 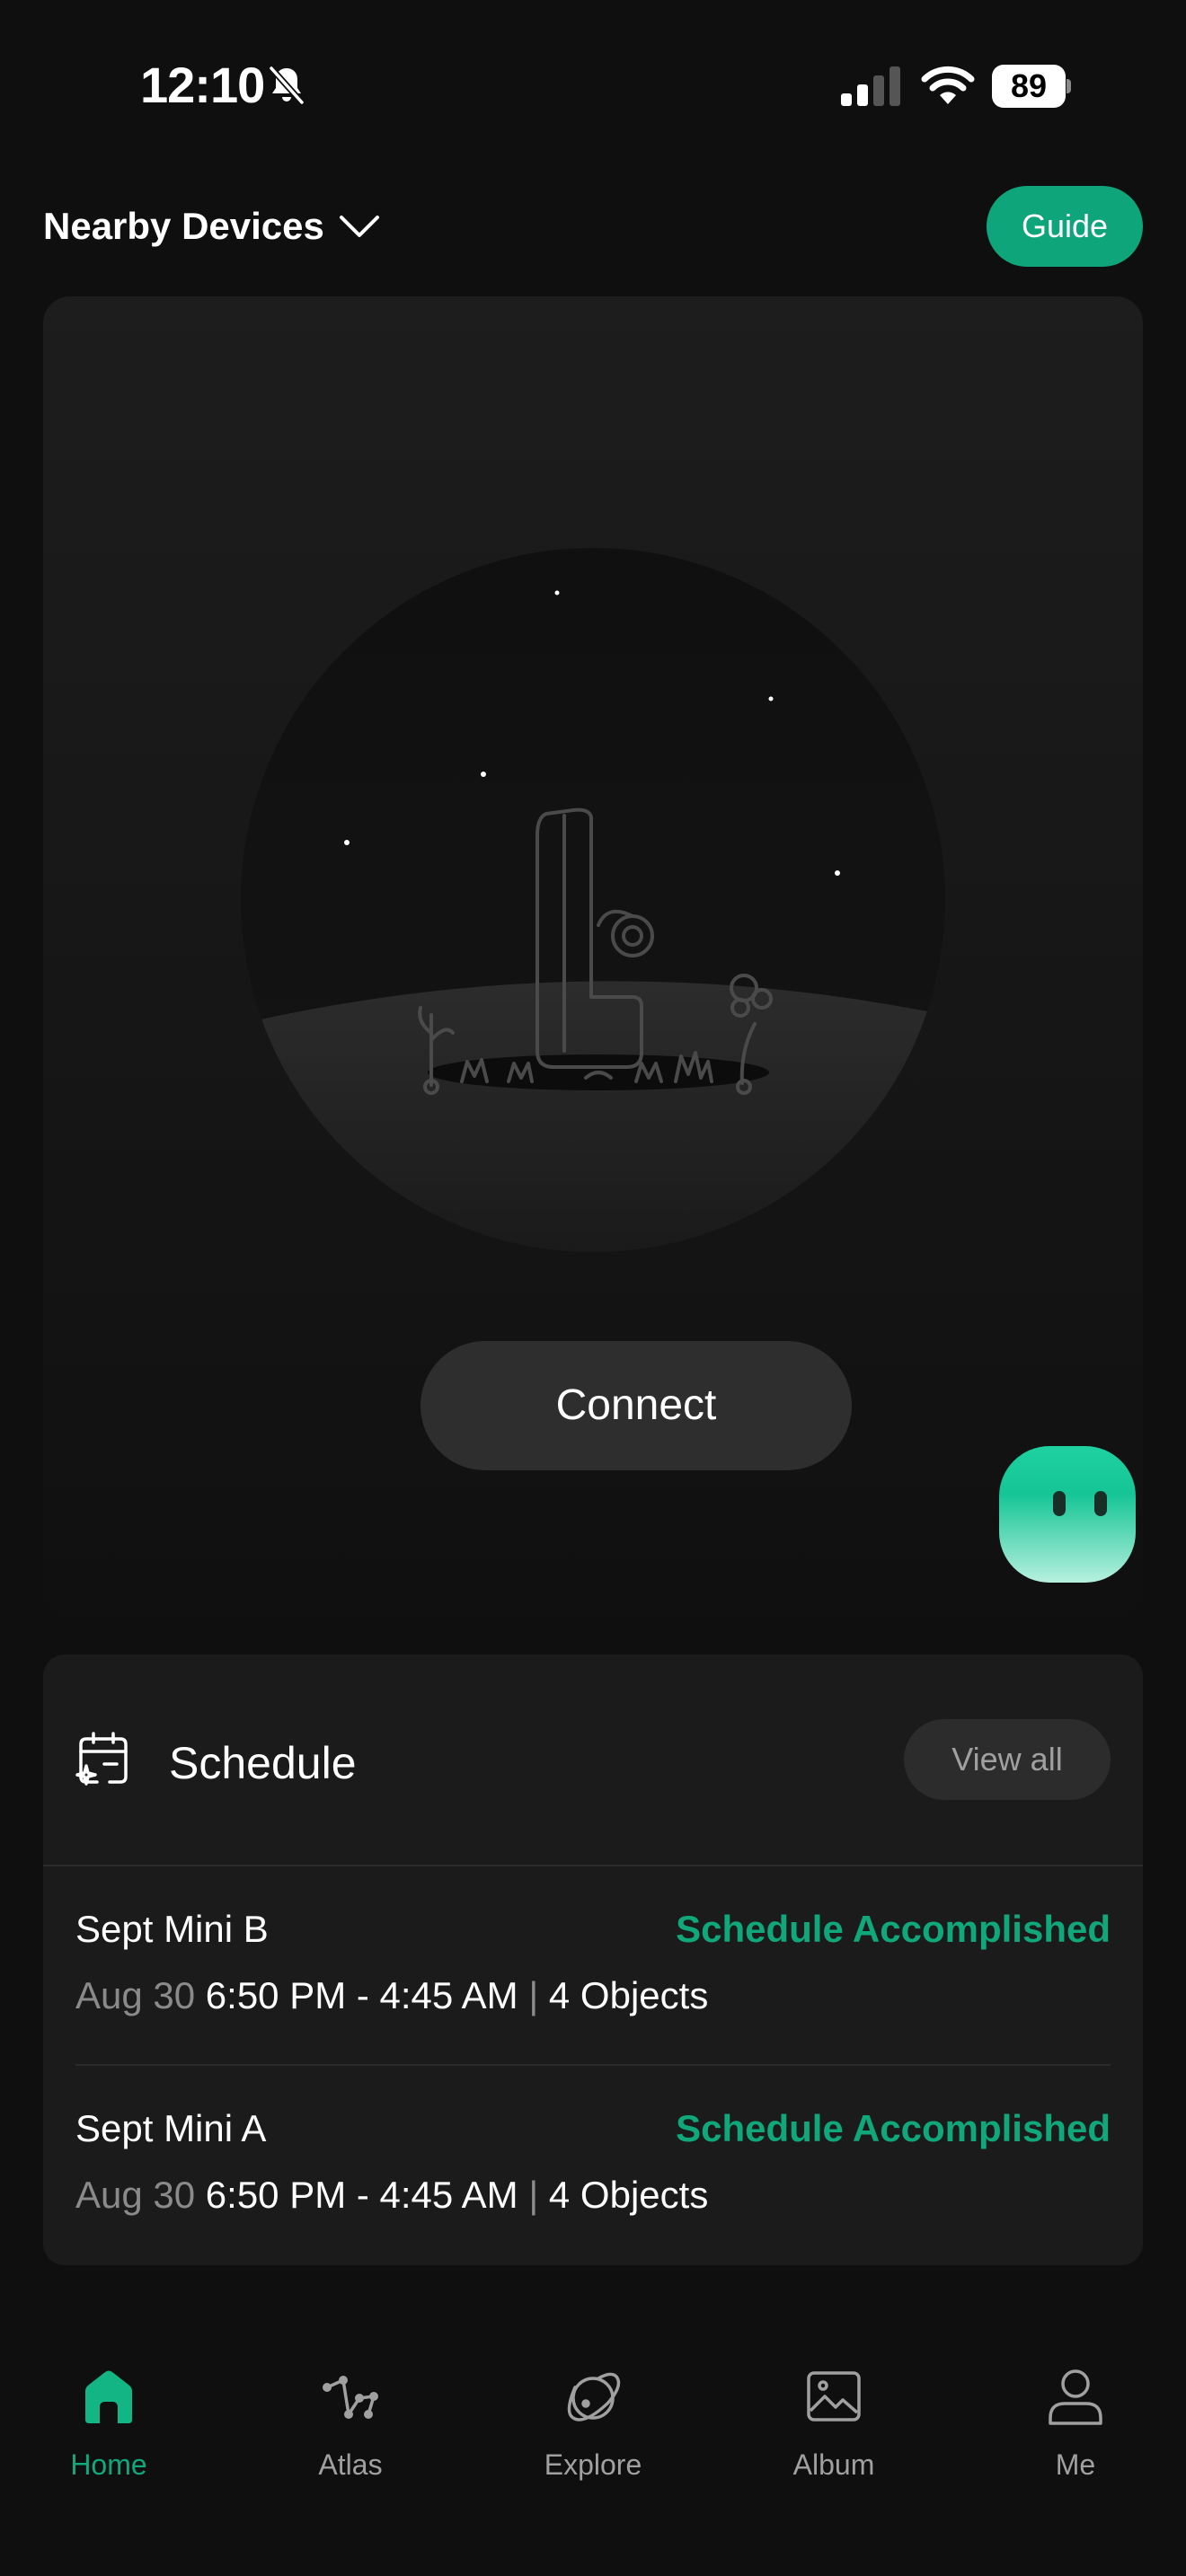 What do you see at coordinates (350, 2435) in the screenshot?
I see `tab-atlas: Atlas` at bounding box center [350, 2435].